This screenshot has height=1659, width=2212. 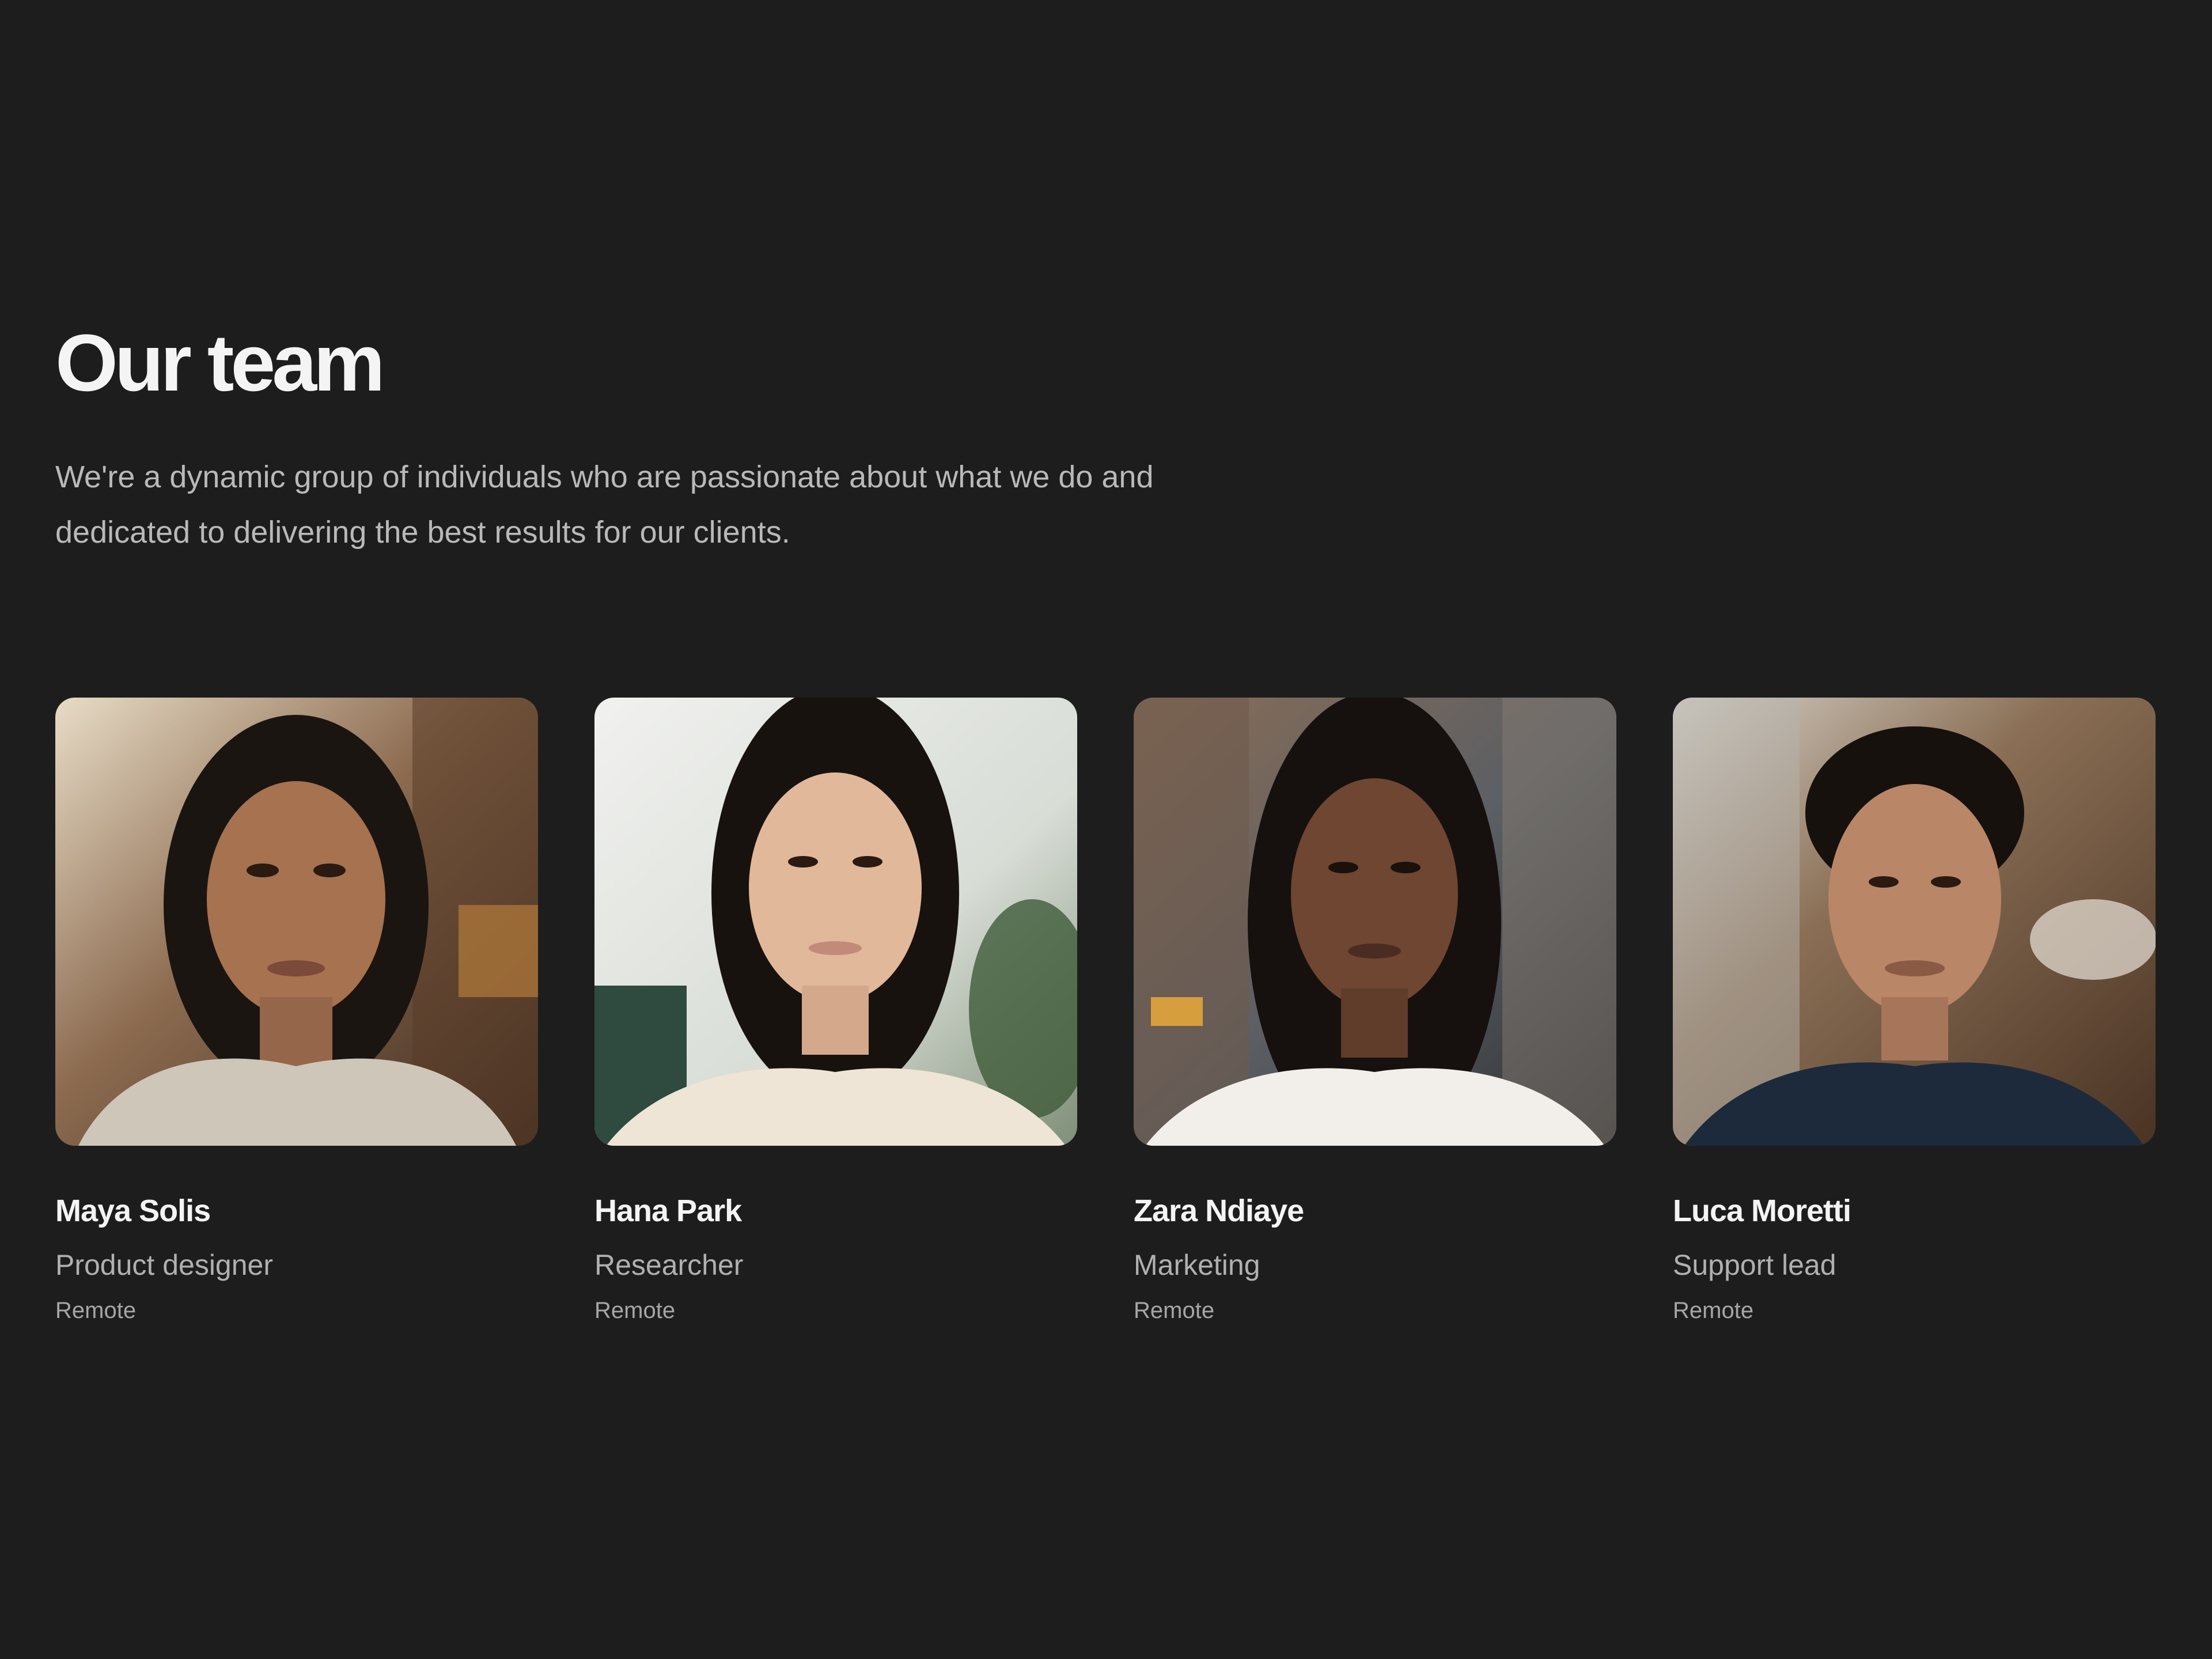 I want to click on team-member-name: Luca Moretti, so click(x=1762, y=1211).